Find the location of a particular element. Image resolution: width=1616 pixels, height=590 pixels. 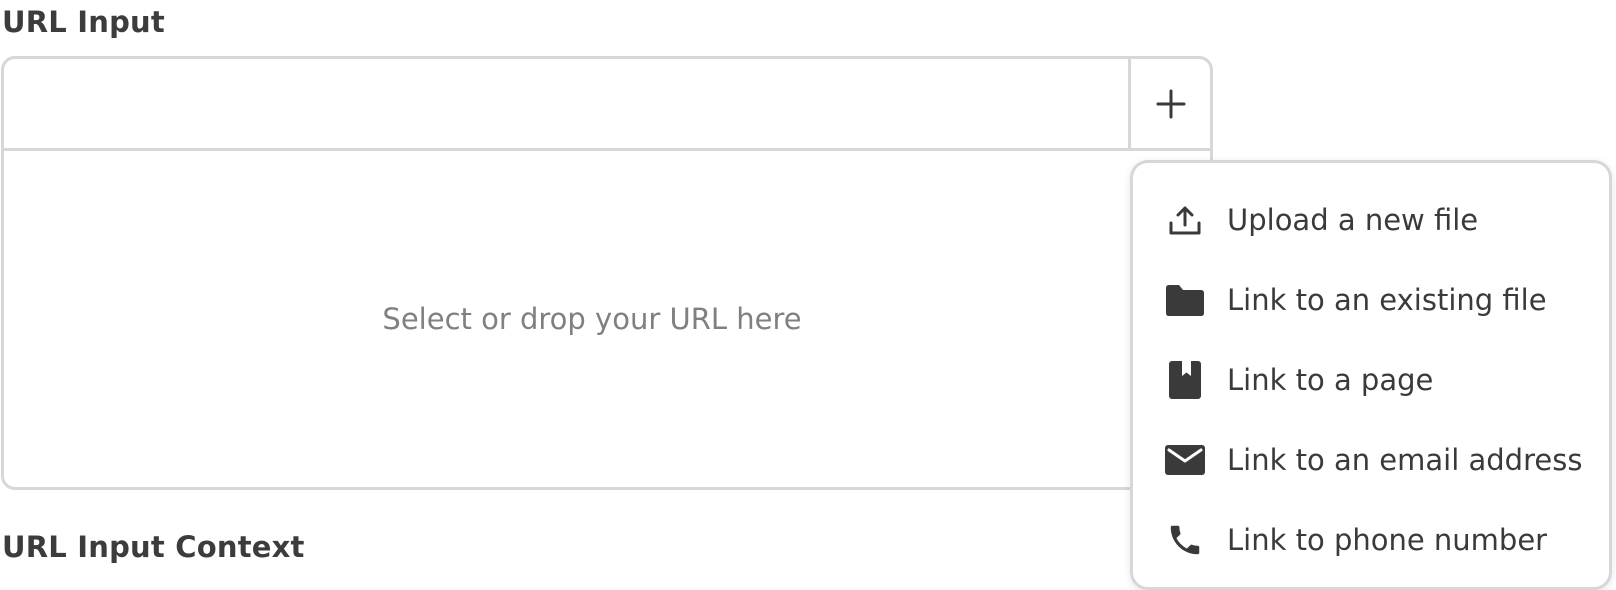

menu-item-link-page: Link to a page is located at coordinates (1371, 380).